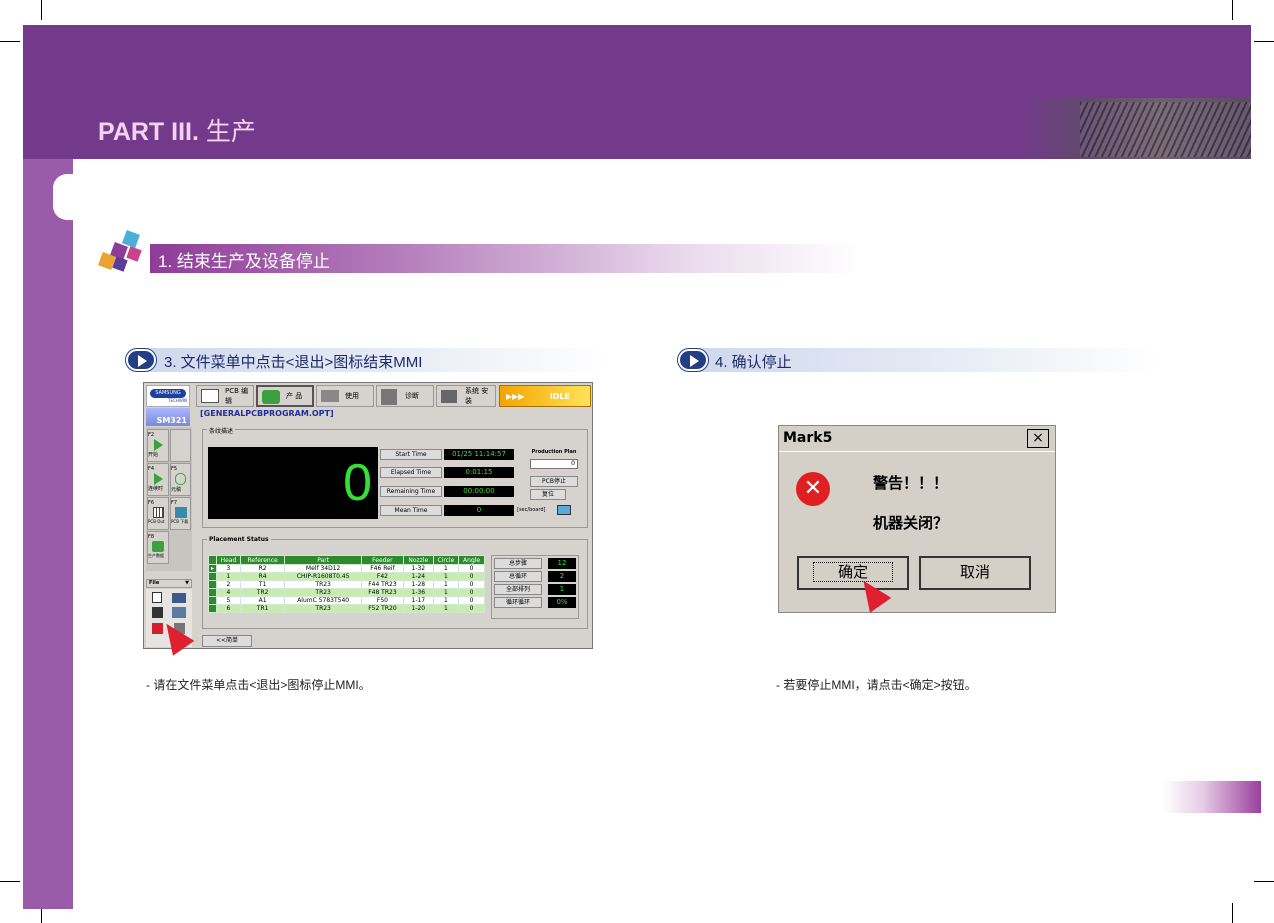 The width and height of the screenshot is (1274, 923). I want to click on stat-label: 全部排列, so click(518, 589).